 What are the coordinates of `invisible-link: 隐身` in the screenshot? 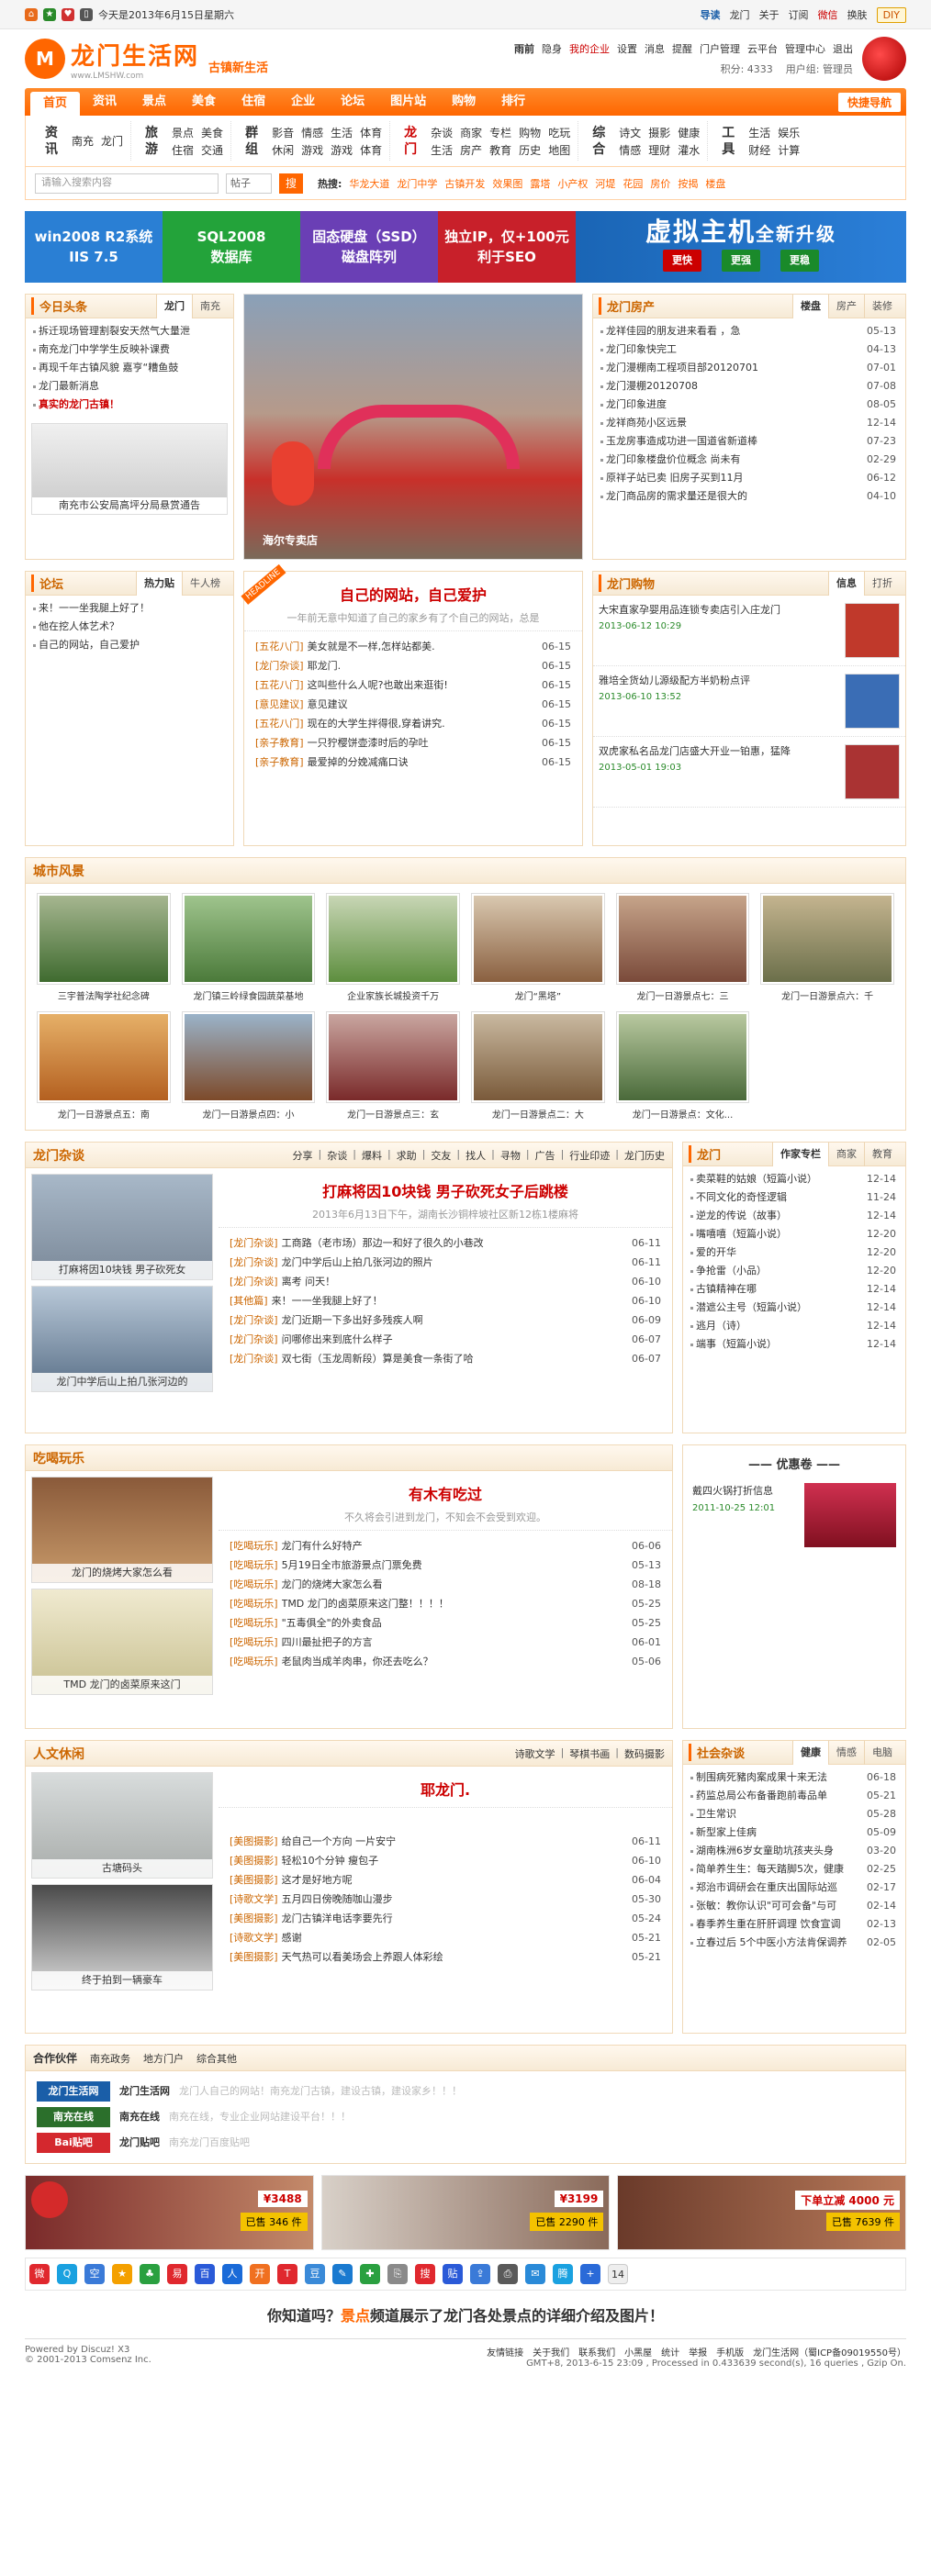 It's located at (552, 48).